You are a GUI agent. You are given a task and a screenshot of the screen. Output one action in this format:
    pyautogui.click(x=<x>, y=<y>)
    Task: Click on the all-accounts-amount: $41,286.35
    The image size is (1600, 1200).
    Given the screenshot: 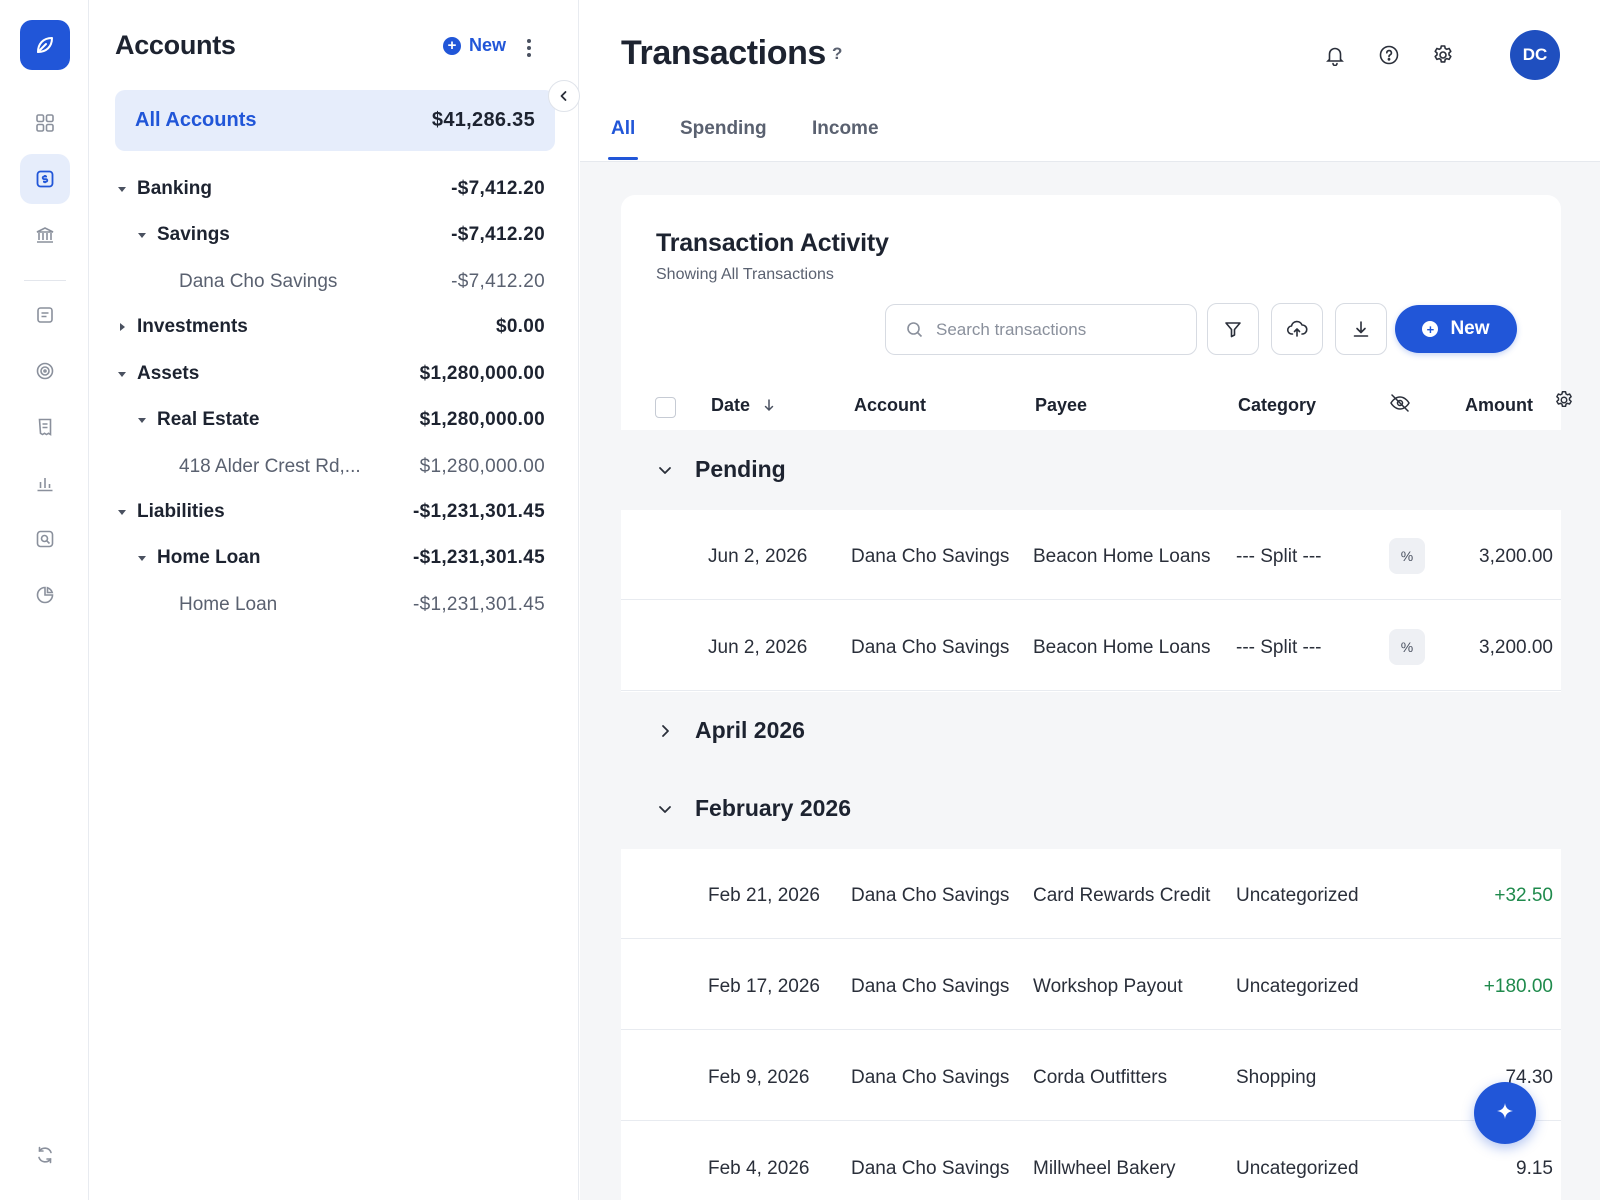 What is the action you would take?
    pyautogui.click(x=483, y=120)
    